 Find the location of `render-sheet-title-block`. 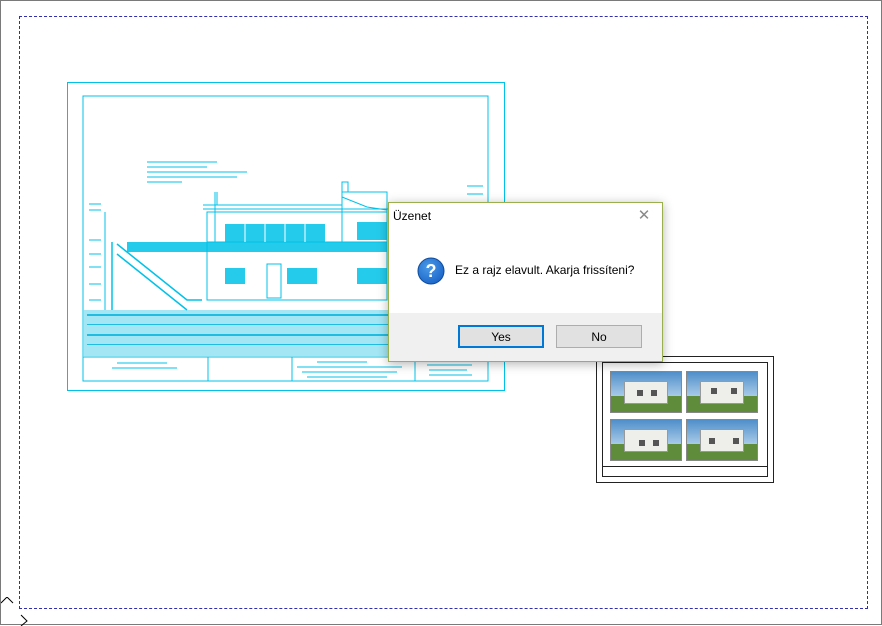

render-sheet-title-block is located at coordinates (685, 471).